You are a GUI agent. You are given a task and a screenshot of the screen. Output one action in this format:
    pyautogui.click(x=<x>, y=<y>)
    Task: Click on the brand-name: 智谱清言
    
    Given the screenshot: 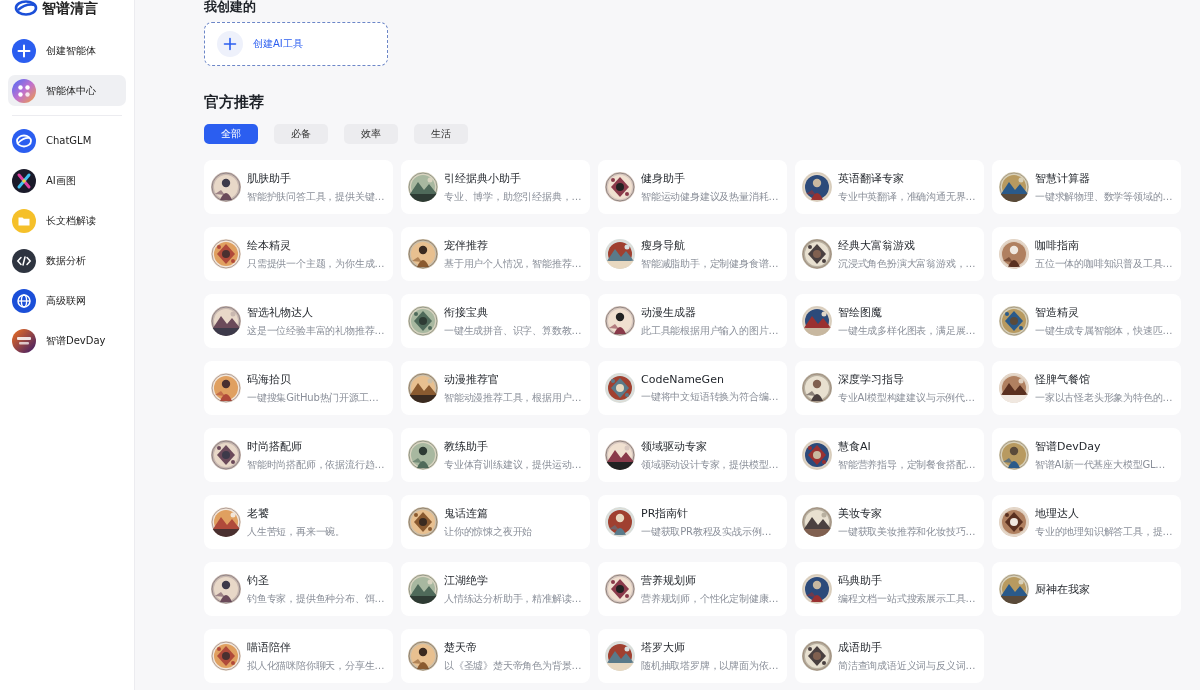 What is the action you would take?
    pyautogui.click(x=70, y=8)
    